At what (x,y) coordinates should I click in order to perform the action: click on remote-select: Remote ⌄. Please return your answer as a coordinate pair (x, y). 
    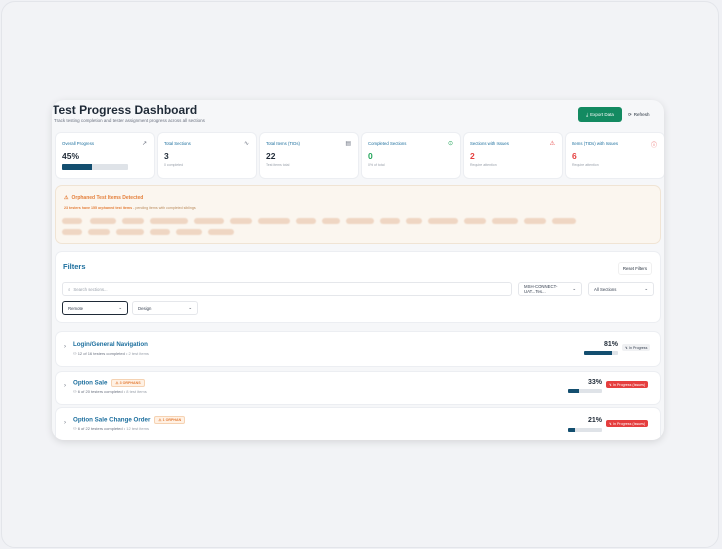
    Looking at the image, I should click on (95, 308).